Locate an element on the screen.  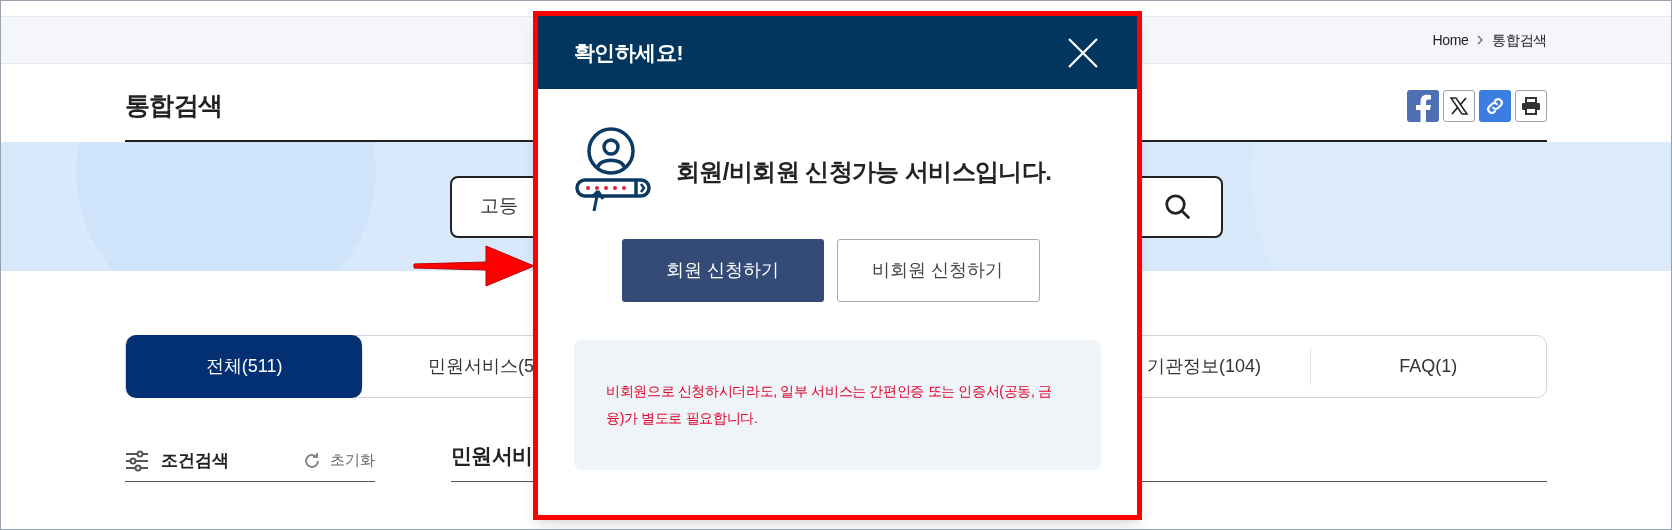
dialog-title: 확인하세요! is located at coordinates (628, 52).